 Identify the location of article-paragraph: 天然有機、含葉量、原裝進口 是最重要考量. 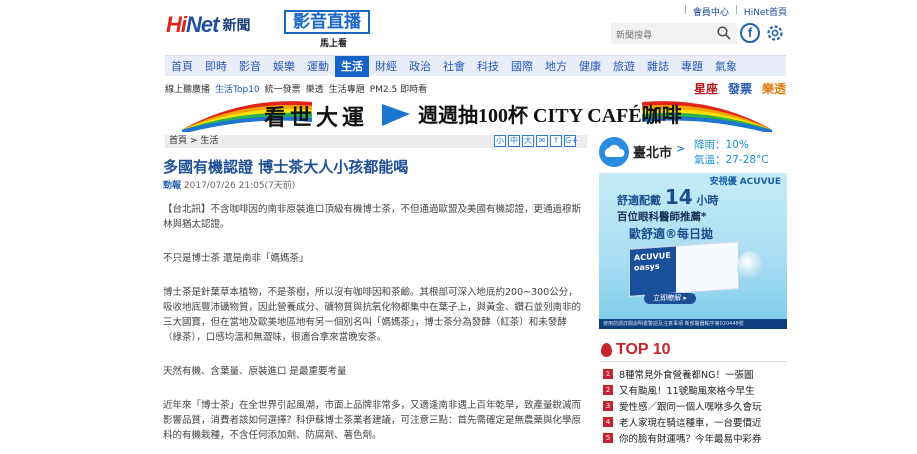
(255, 371).